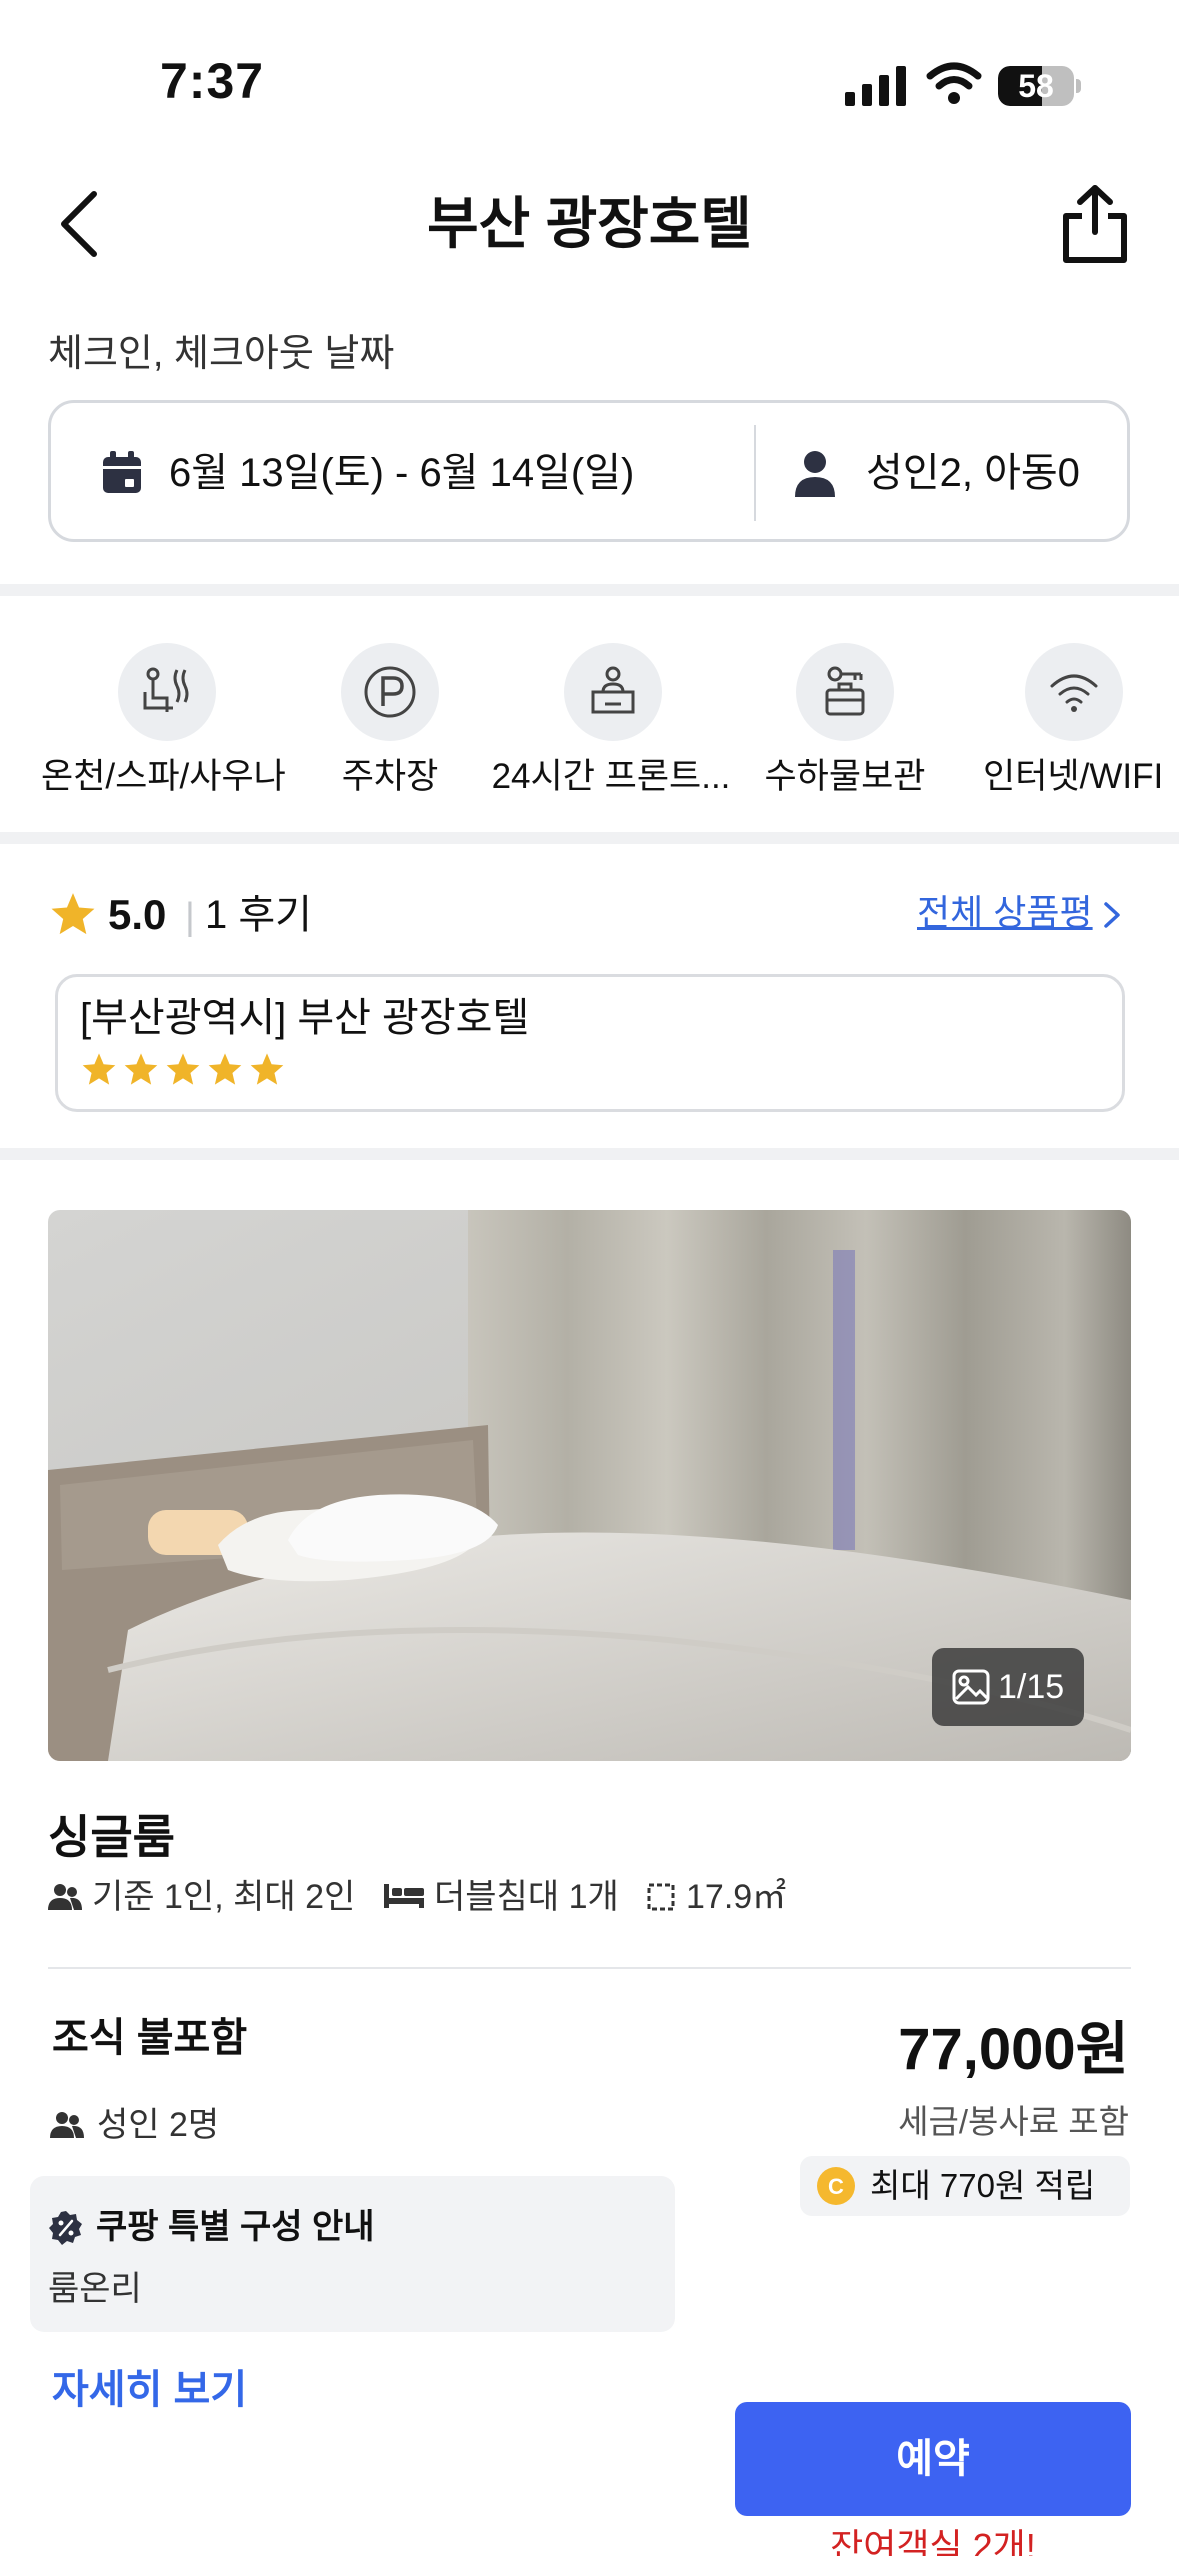 The image size is (1179, 2556). Describe the element at coordinates (845, 776) in the screenshot. I see `amenity-label: 수하물보관` at that location.